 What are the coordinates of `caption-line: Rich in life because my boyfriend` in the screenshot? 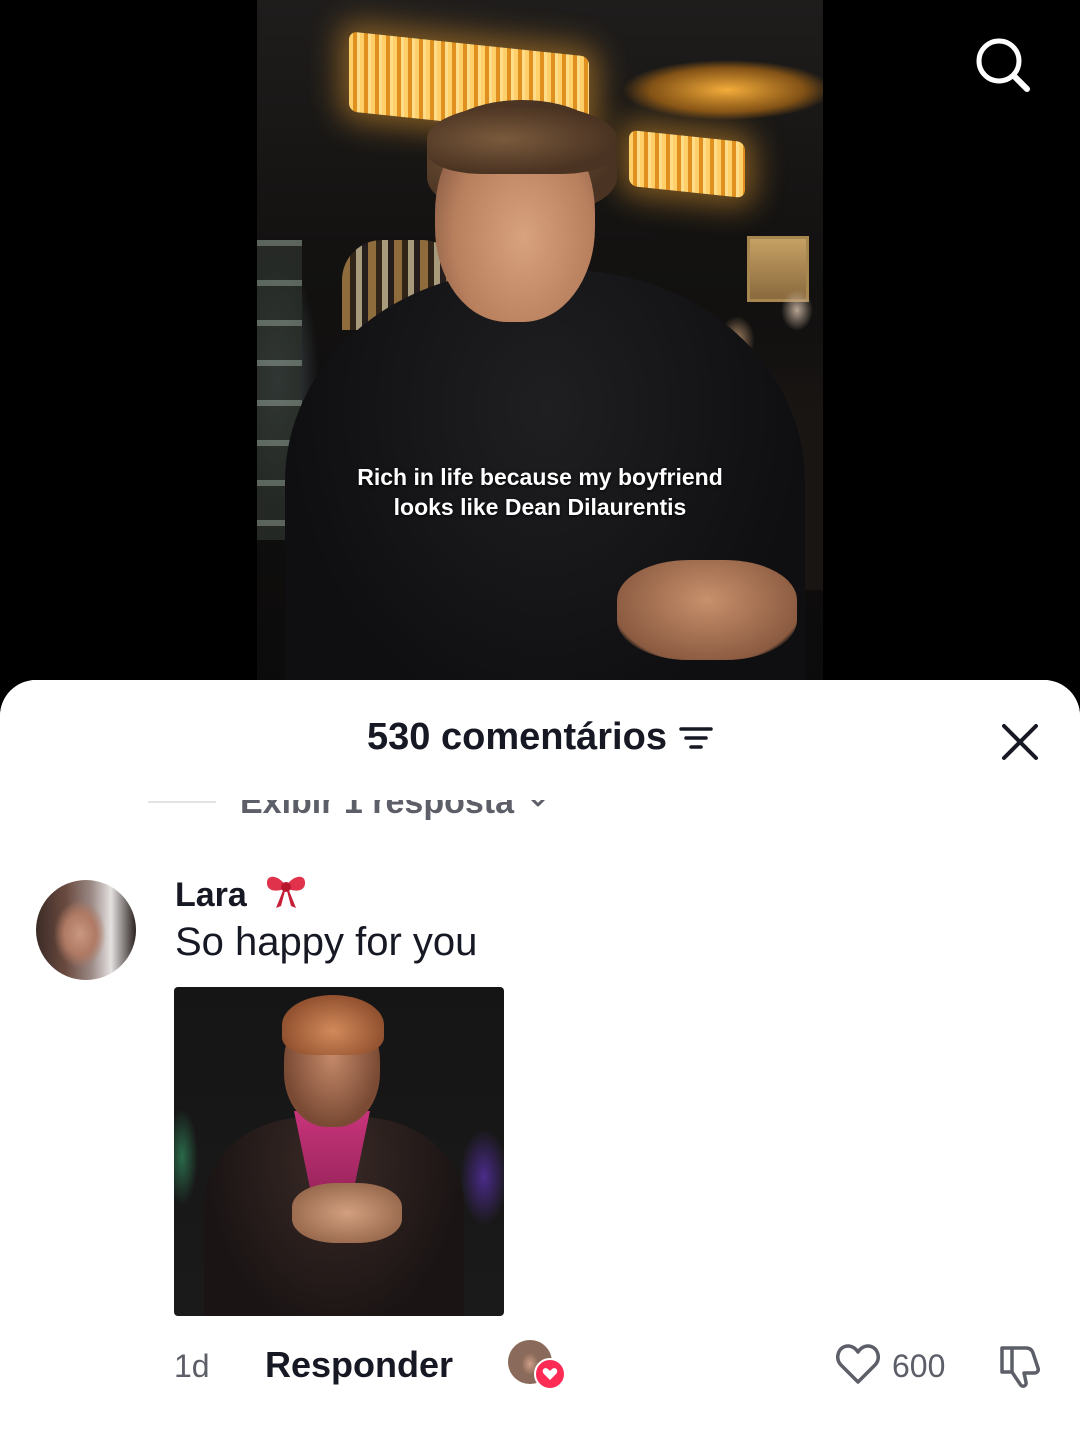 It's located at (540, 477).